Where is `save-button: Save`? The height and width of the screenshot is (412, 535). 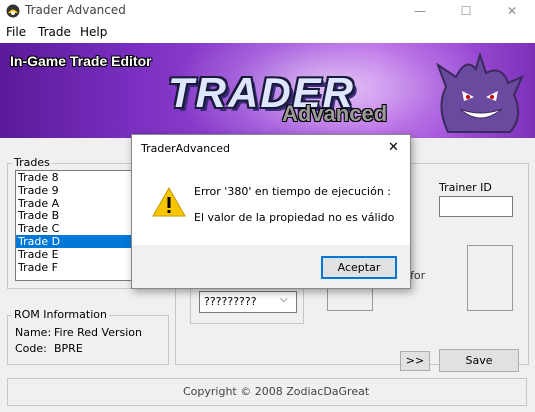 save-button: Save is located at coordinates (479, 360).